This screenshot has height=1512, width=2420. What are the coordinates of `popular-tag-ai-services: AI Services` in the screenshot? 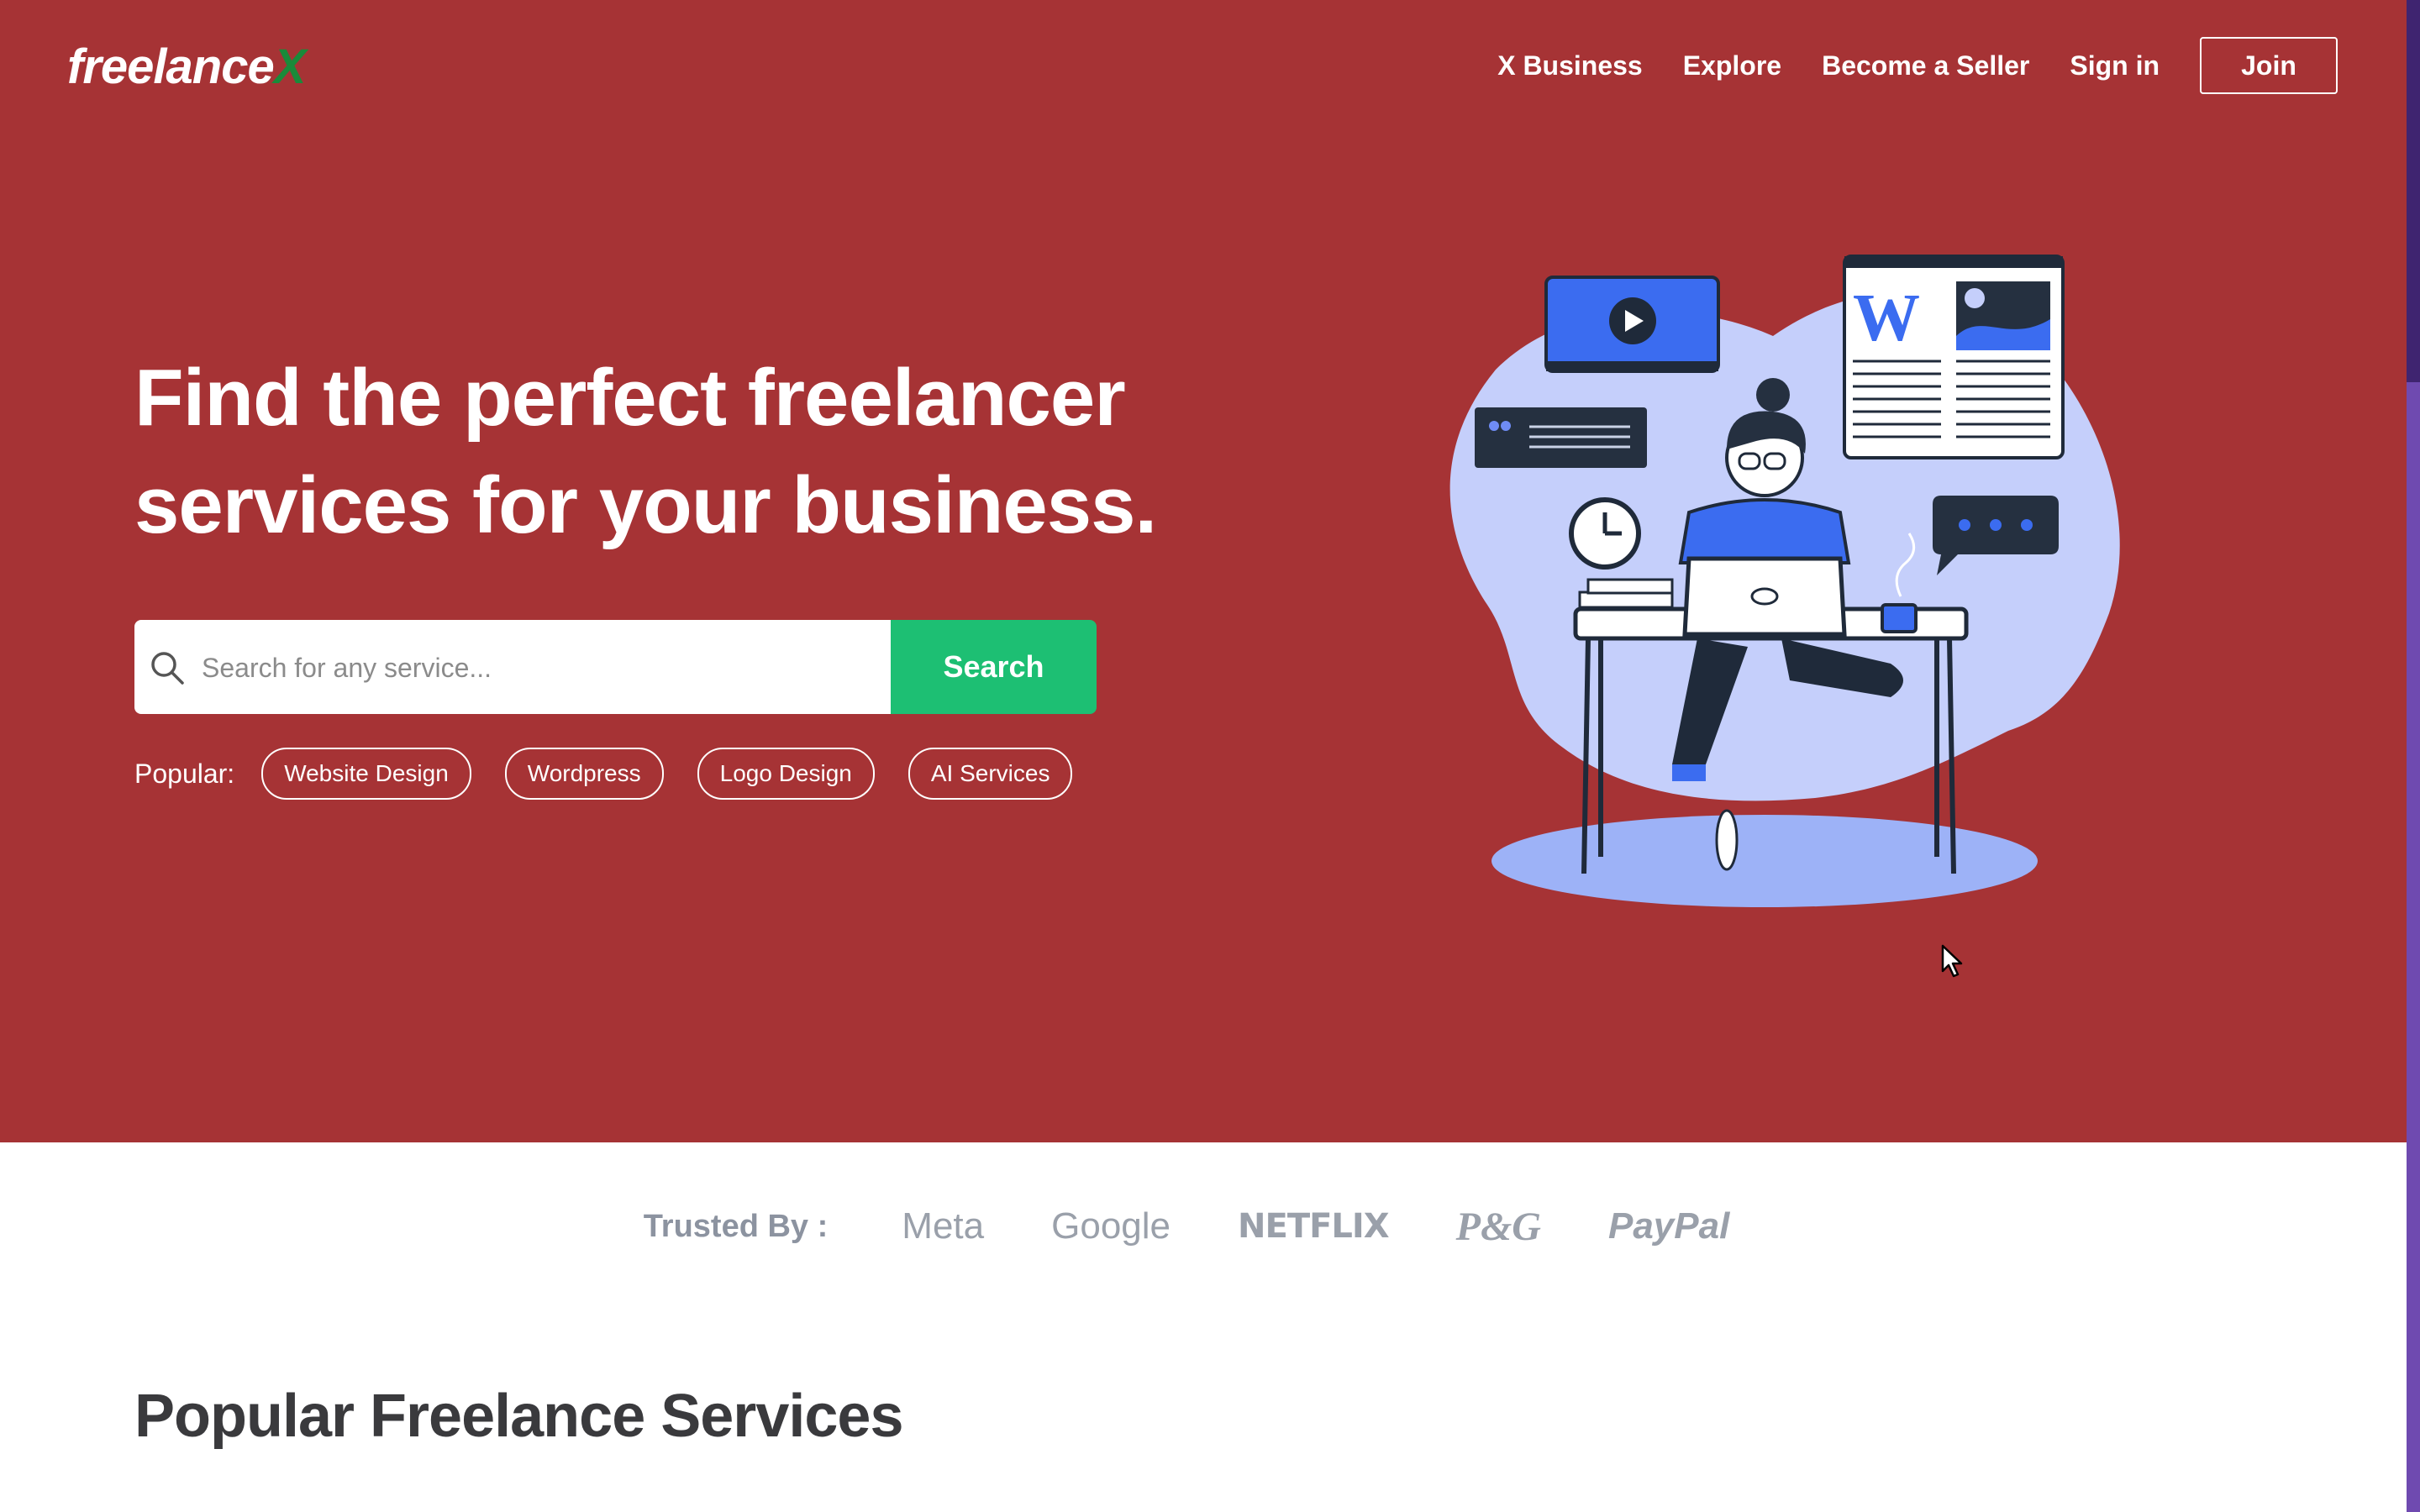 It's located at (991, 774).